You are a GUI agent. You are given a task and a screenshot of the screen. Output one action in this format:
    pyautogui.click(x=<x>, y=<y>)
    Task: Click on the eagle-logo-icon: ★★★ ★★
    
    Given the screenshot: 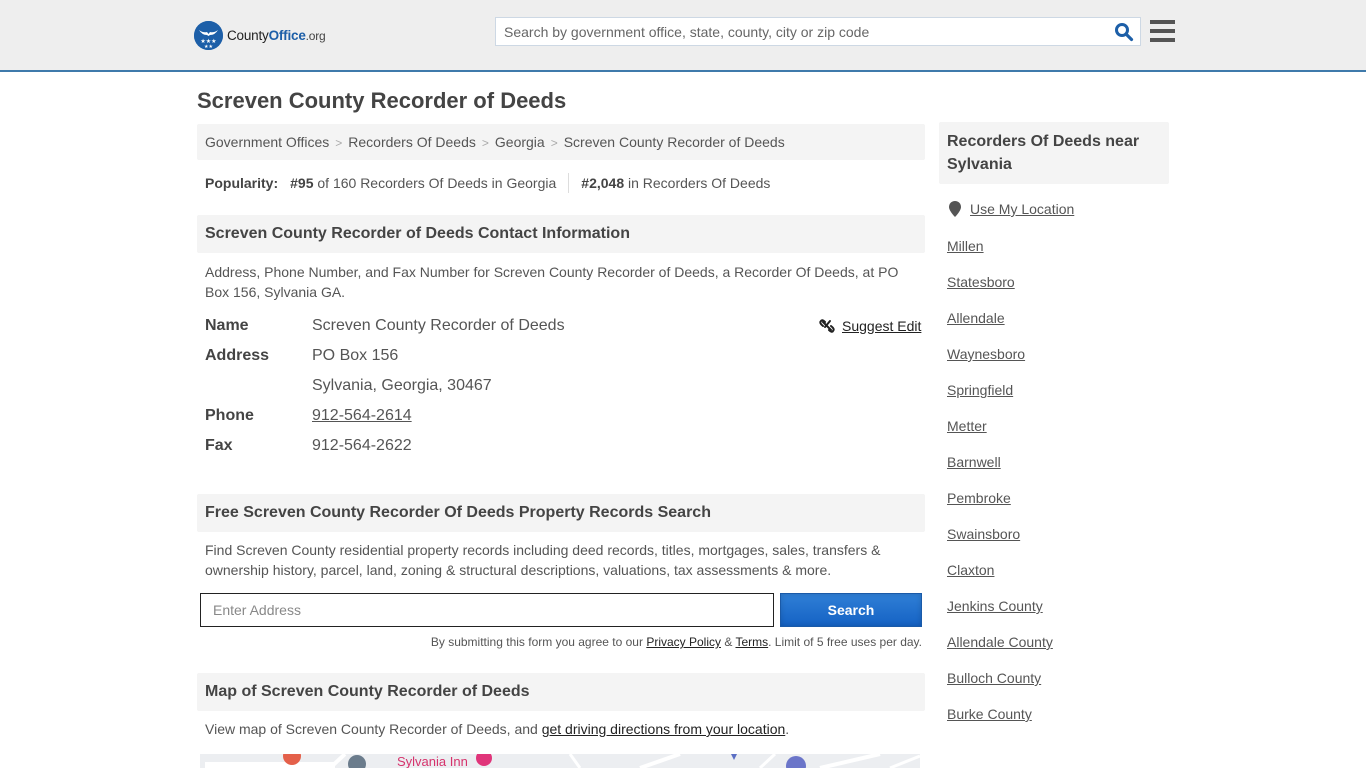 What is the action you would take?
    pyautogui.click(x=208, y=35)
    